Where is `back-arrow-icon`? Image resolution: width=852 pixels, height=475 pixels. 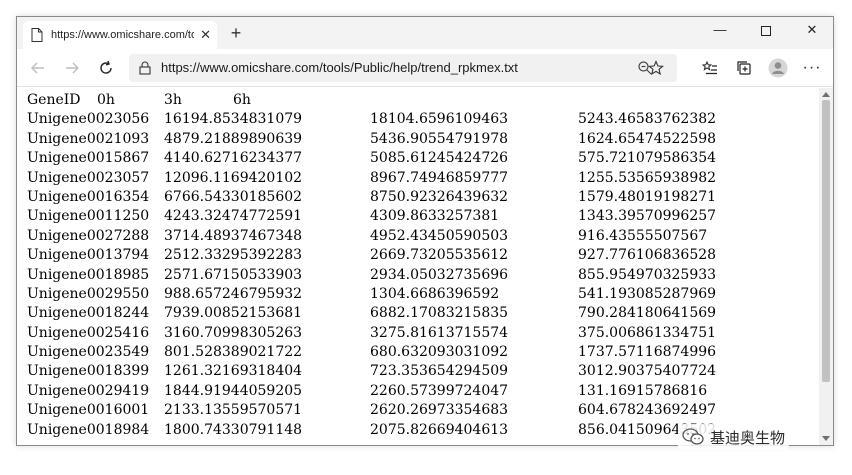 back-arrow-icon is located at coordinates (37, 68).